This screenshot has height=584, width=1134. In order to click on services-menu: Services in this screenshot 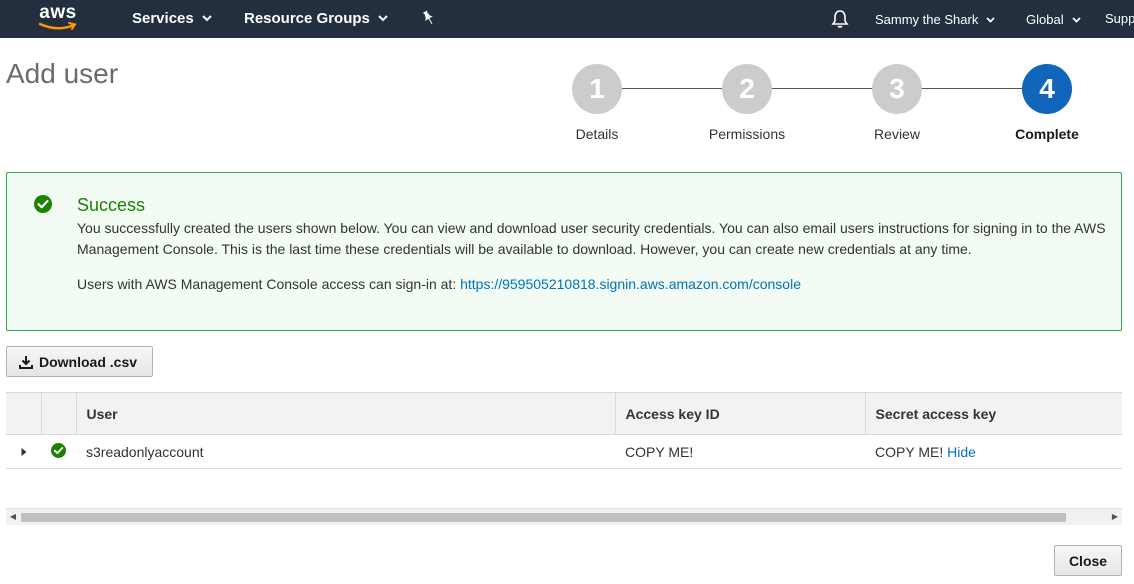, I will do `click(172, 19)`.